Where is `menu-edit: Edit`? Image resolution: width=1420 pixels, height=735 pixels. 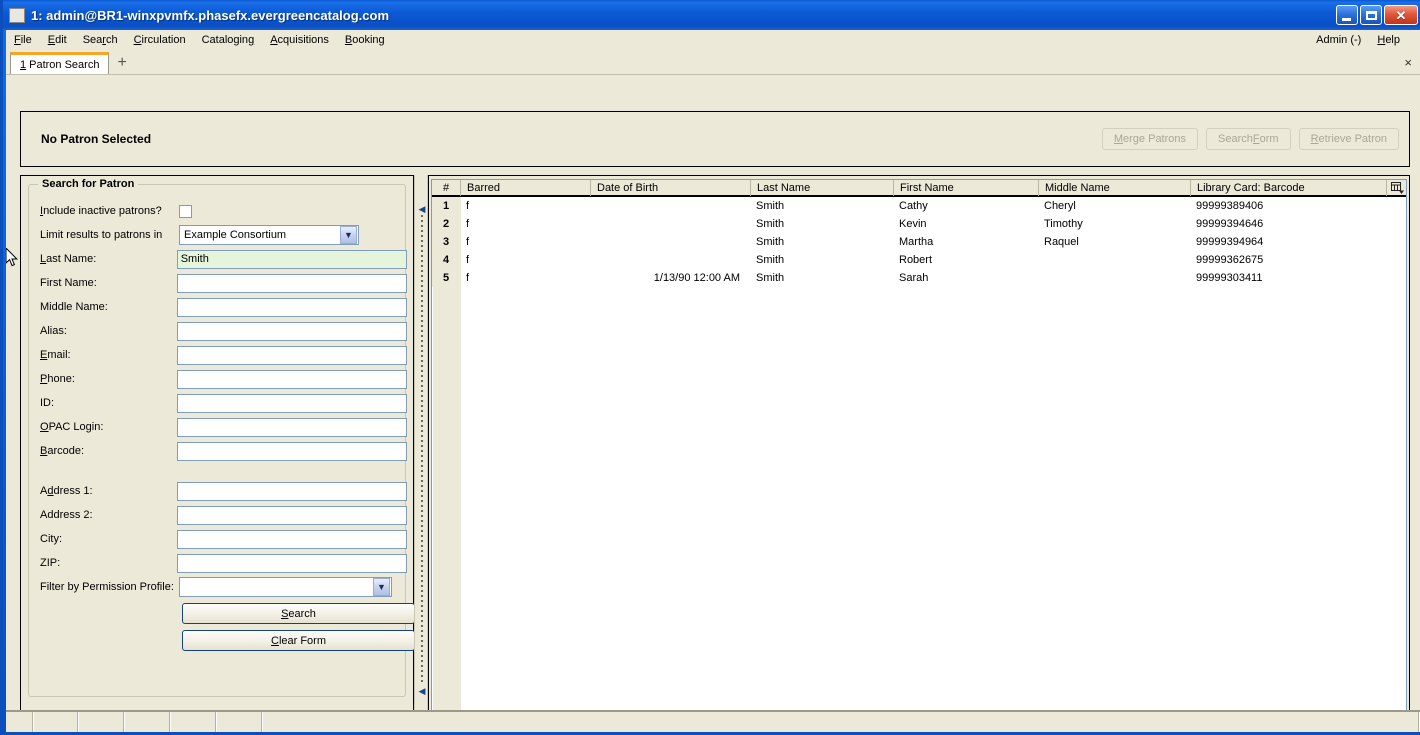 menu-edit: Edit is located at coordinates (57, 40).